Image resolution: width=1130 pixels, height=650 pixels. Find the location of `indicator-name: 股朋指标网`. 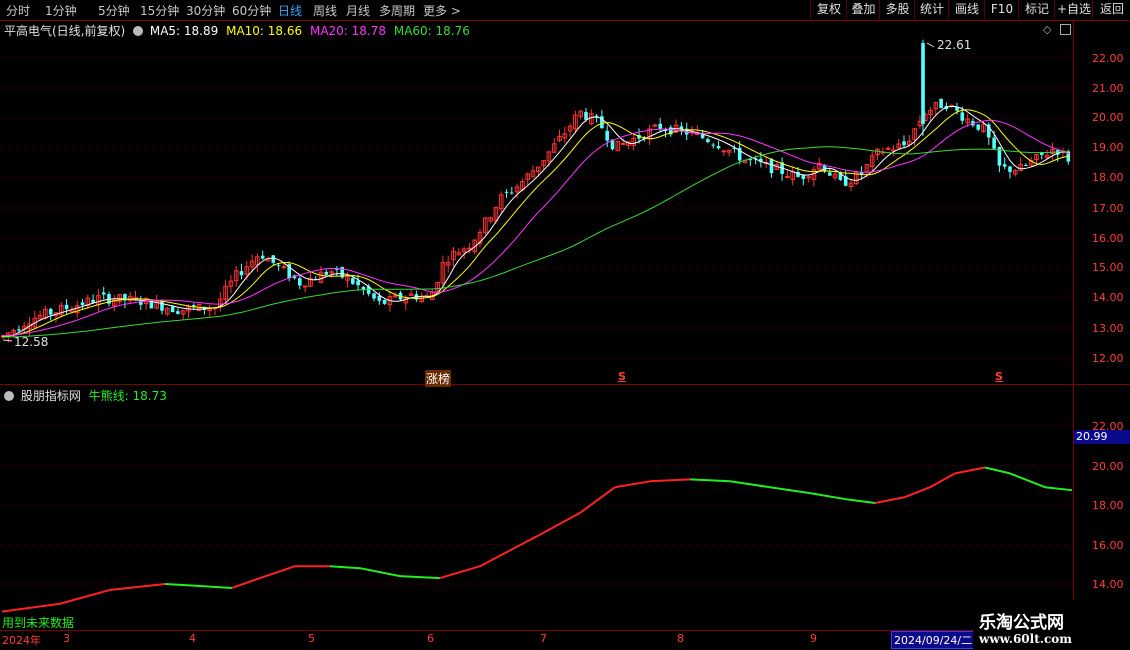

indicator-name: 股朋指标网 is located at coordinates (51, 396).